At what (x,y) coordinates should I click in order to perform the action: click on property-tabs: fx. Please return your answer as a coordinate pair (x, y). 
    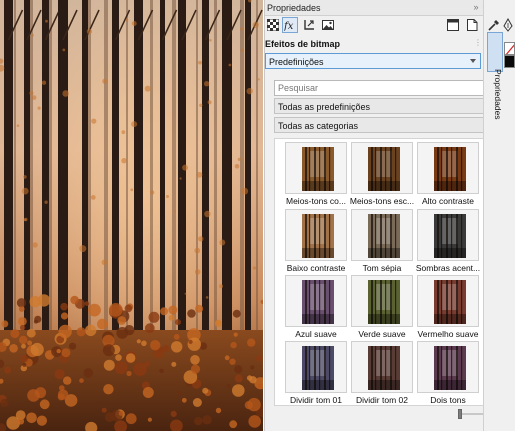
    Looking at the image, I should click on (374, 26).